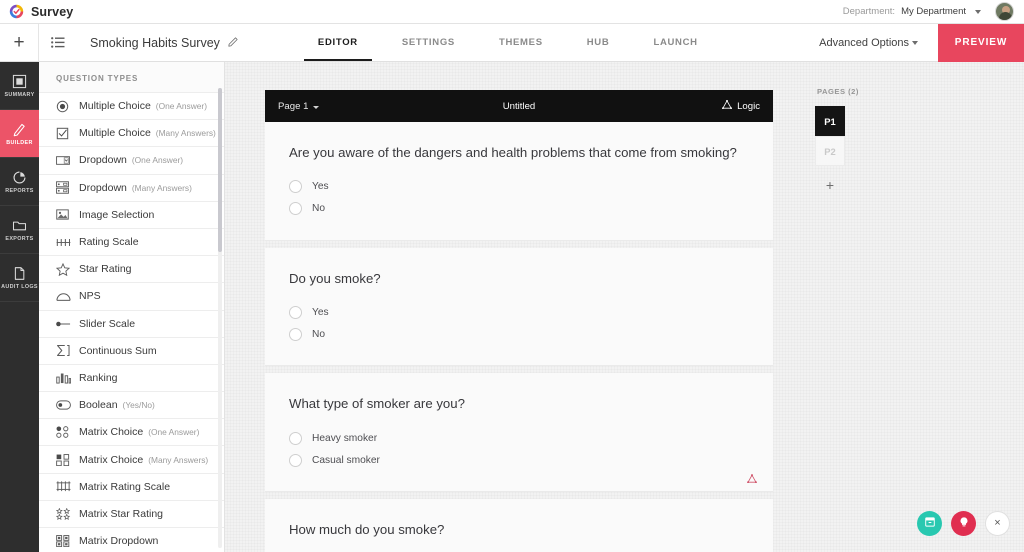 The height and width of the screenshot is (552, 1024). Describe the element at coordinates (131, 187) in the screenshot. I see `question-type-item: Dropdown (Many Answers)` at that location.